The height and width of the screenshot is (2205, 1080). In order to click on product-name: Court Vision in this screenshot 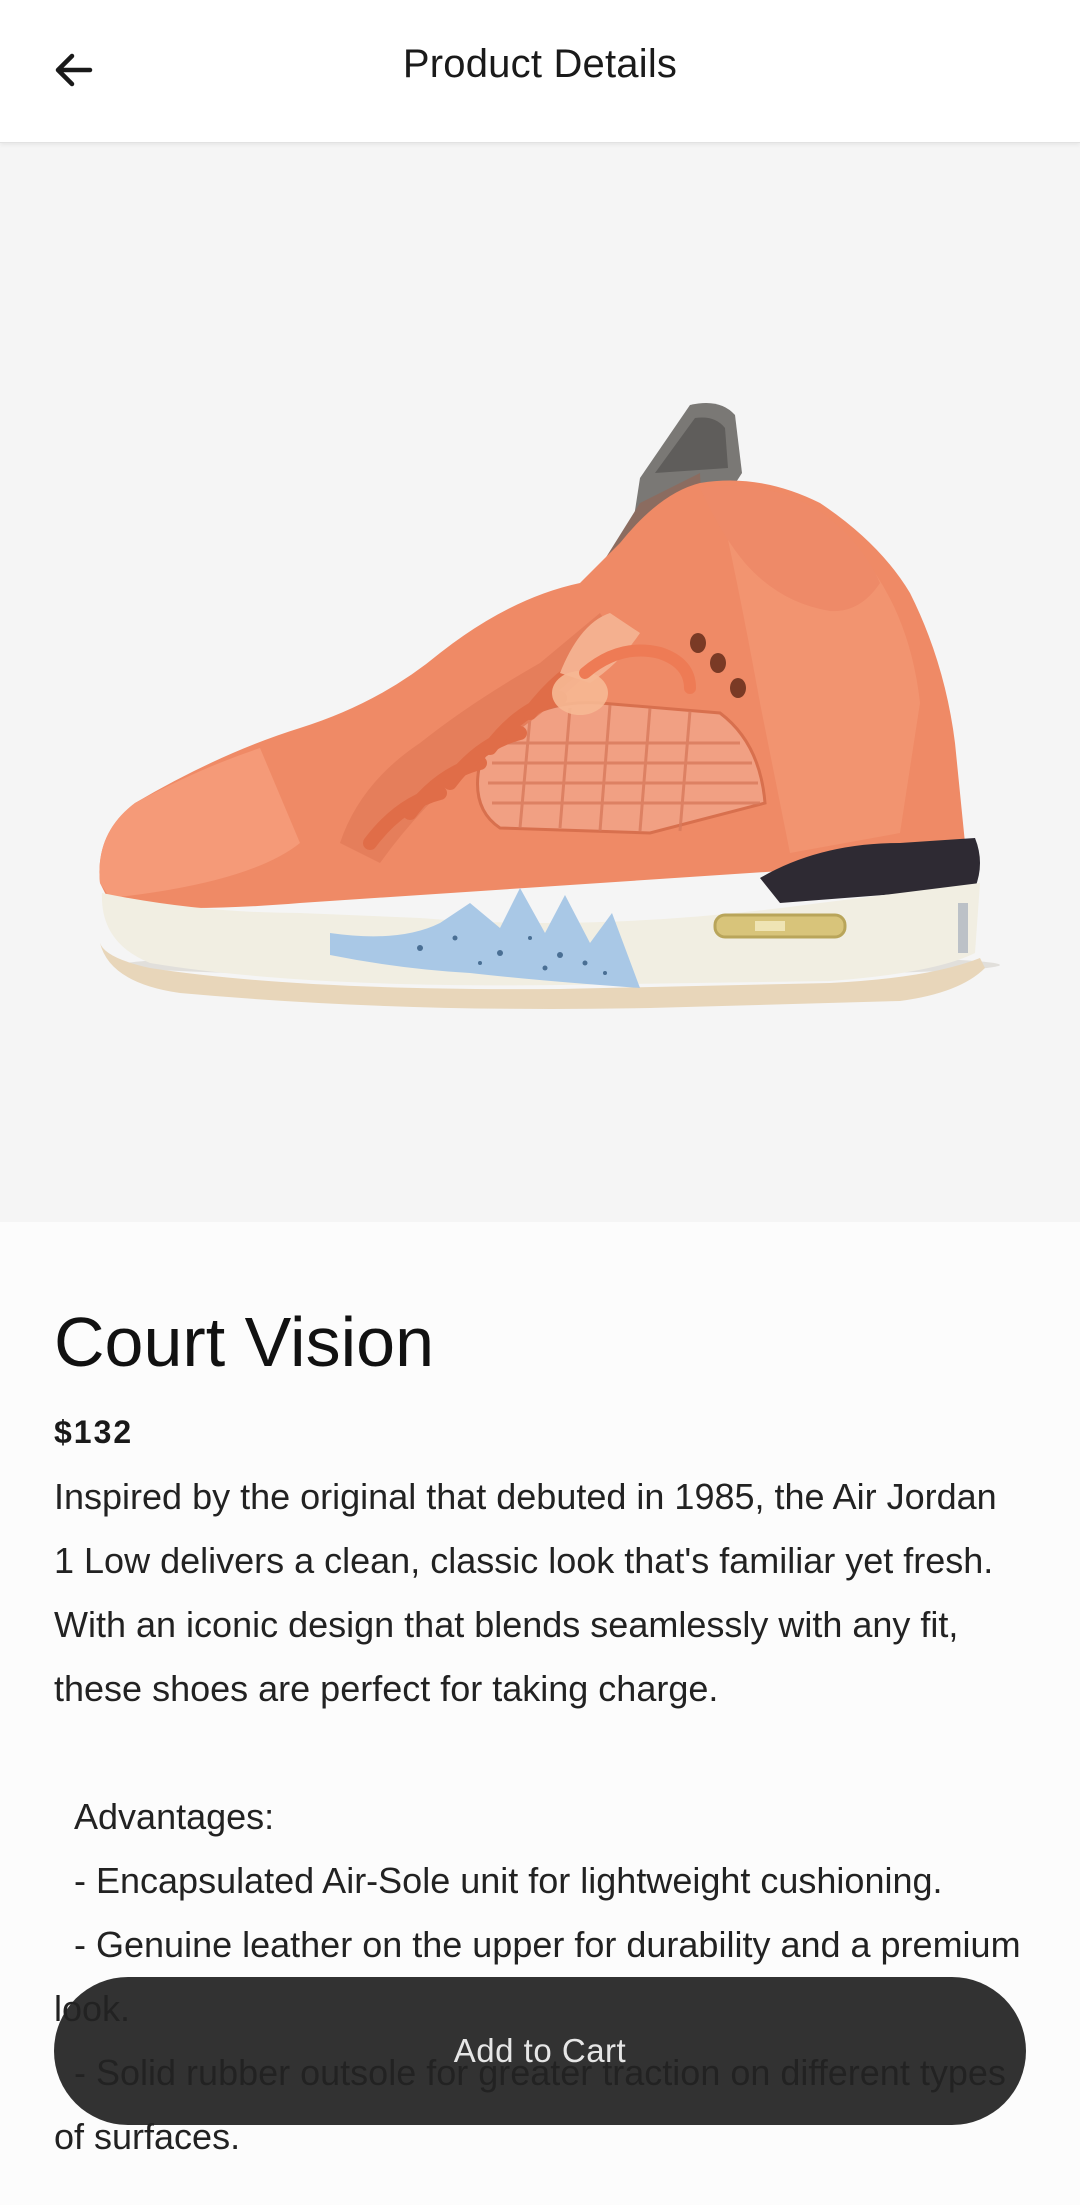, I will do `click(244, 1342)`.